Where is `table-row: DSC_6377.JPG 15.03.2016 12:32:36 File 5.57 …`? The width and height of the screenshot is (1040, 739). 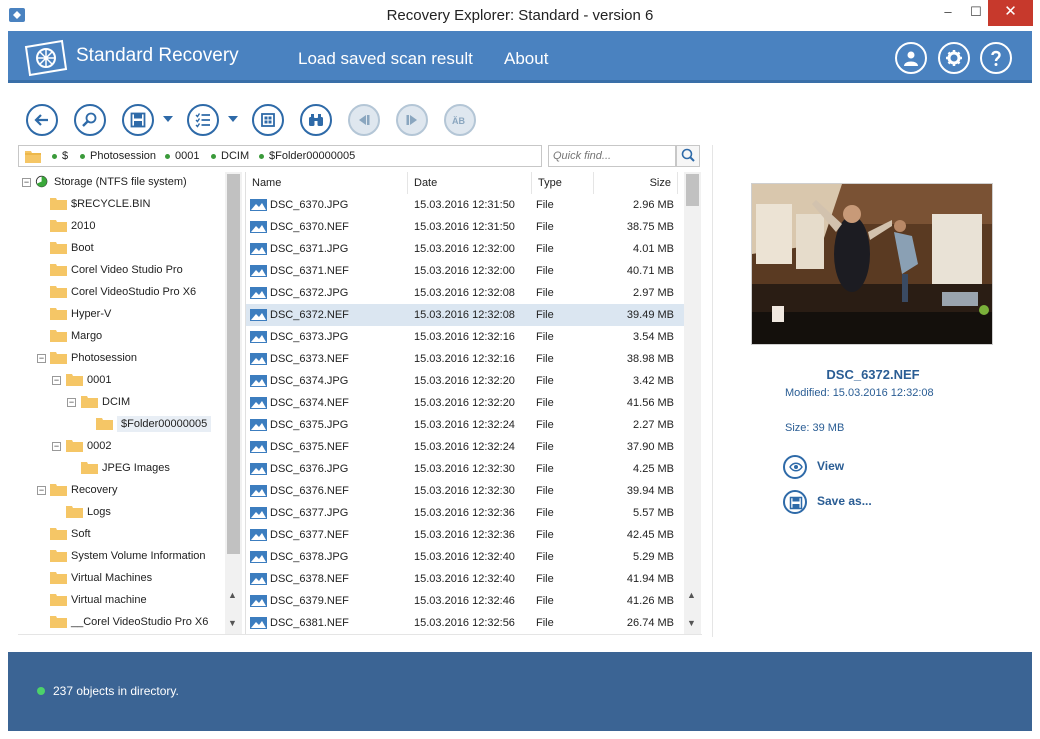 table-row: DSC_6377.JPG 15.03.2016 12:32:36 File 5.57 … is located at coordinates (465, 513).